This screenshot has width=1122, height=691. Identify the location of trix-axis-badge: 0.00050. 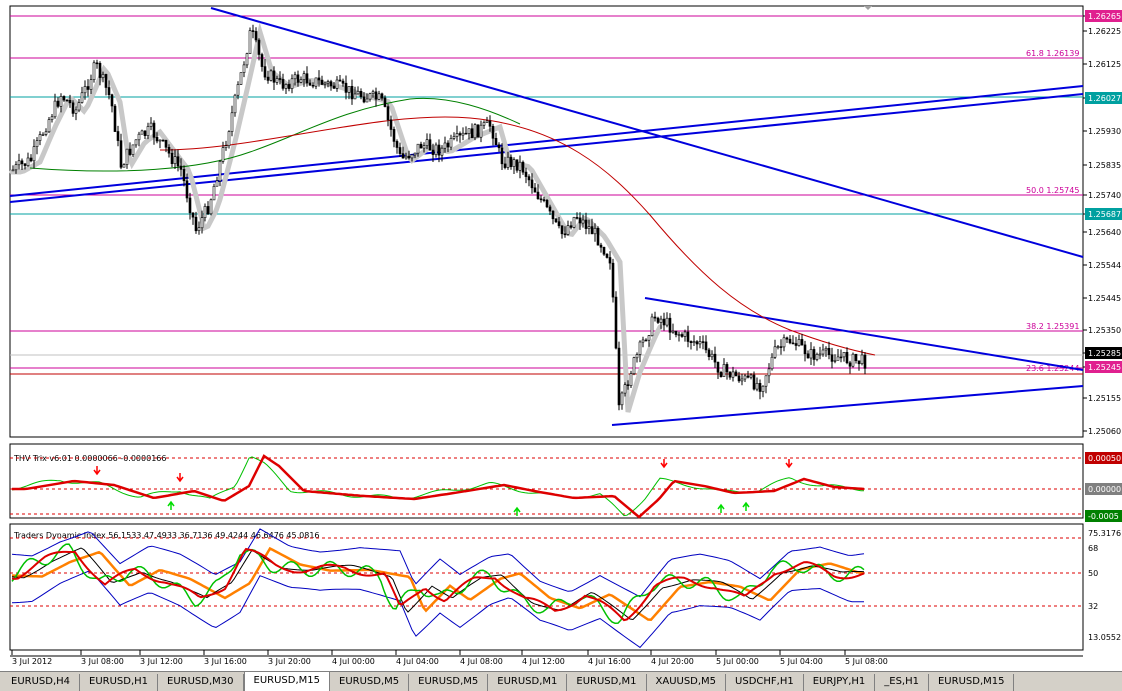
(1103, 458).